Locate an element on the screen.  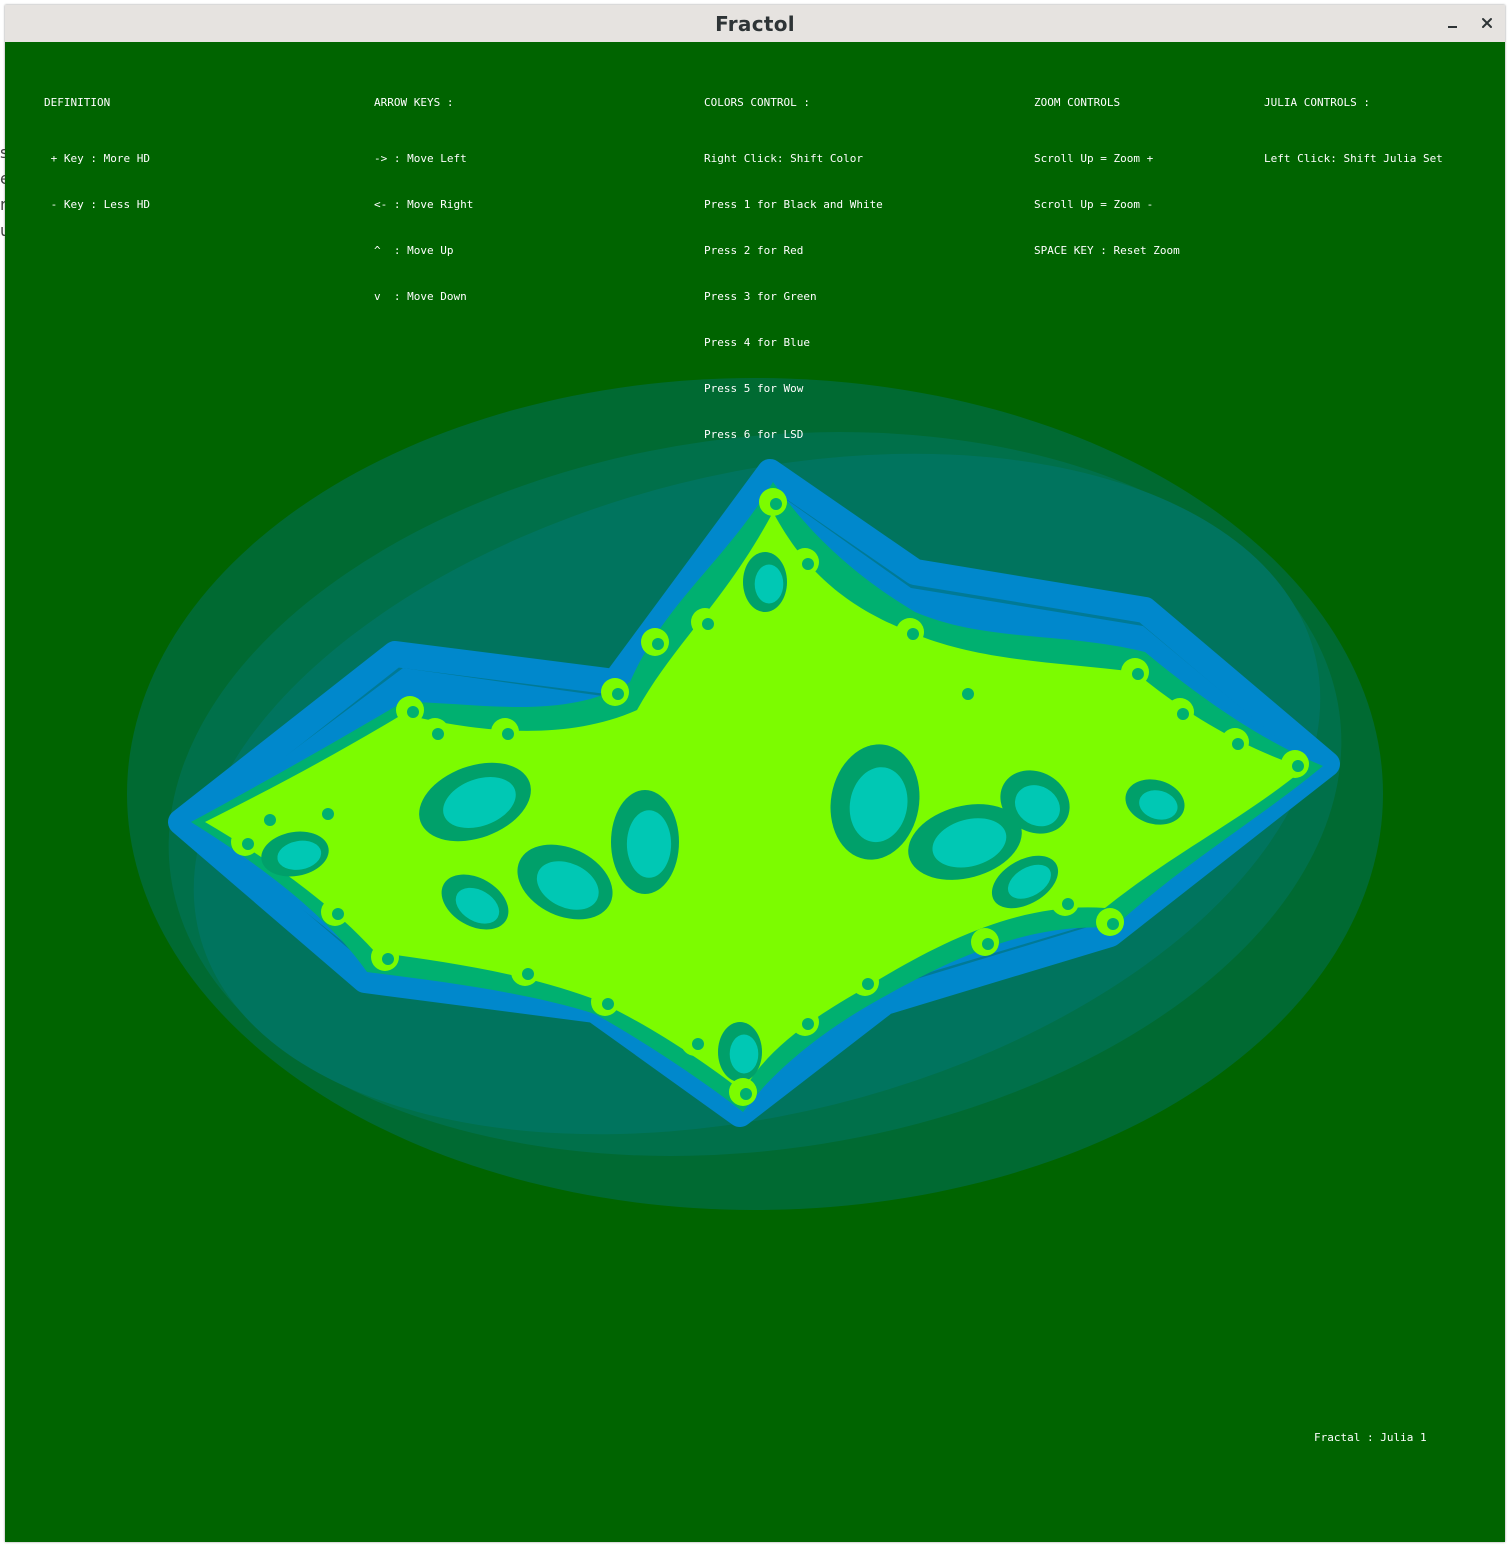
help-zoom-controls-line: SPACE KEY : Reset Zoom is located at coordinates (1107, 250).